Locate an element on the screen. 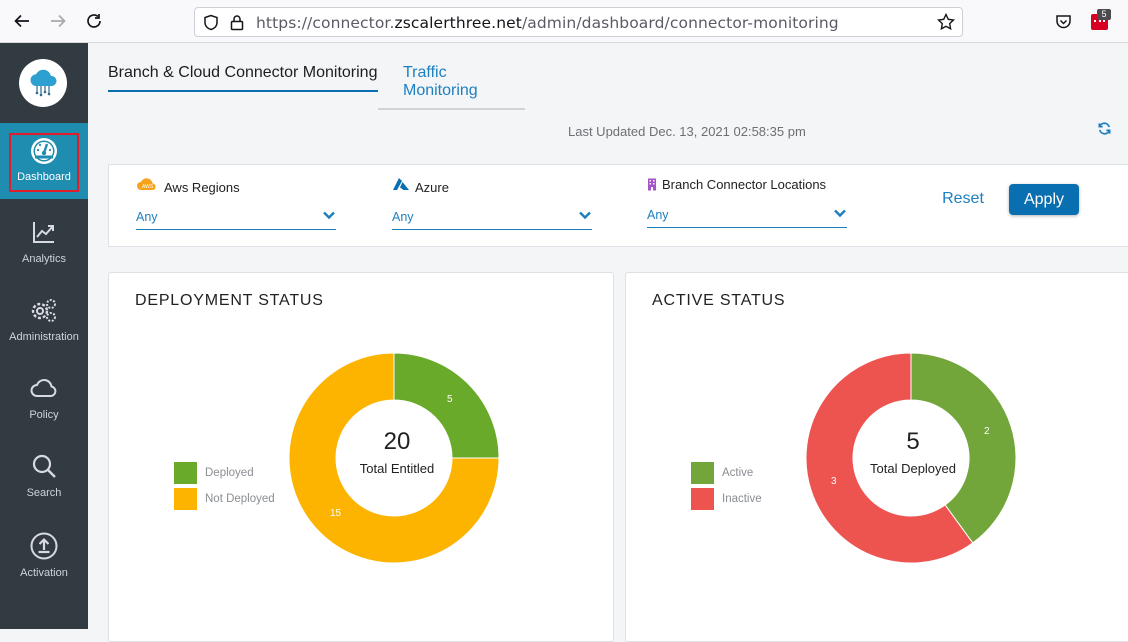 The image size is (1128, 642). inactive-slice-label: 3 is located at coordinates (834, 481).